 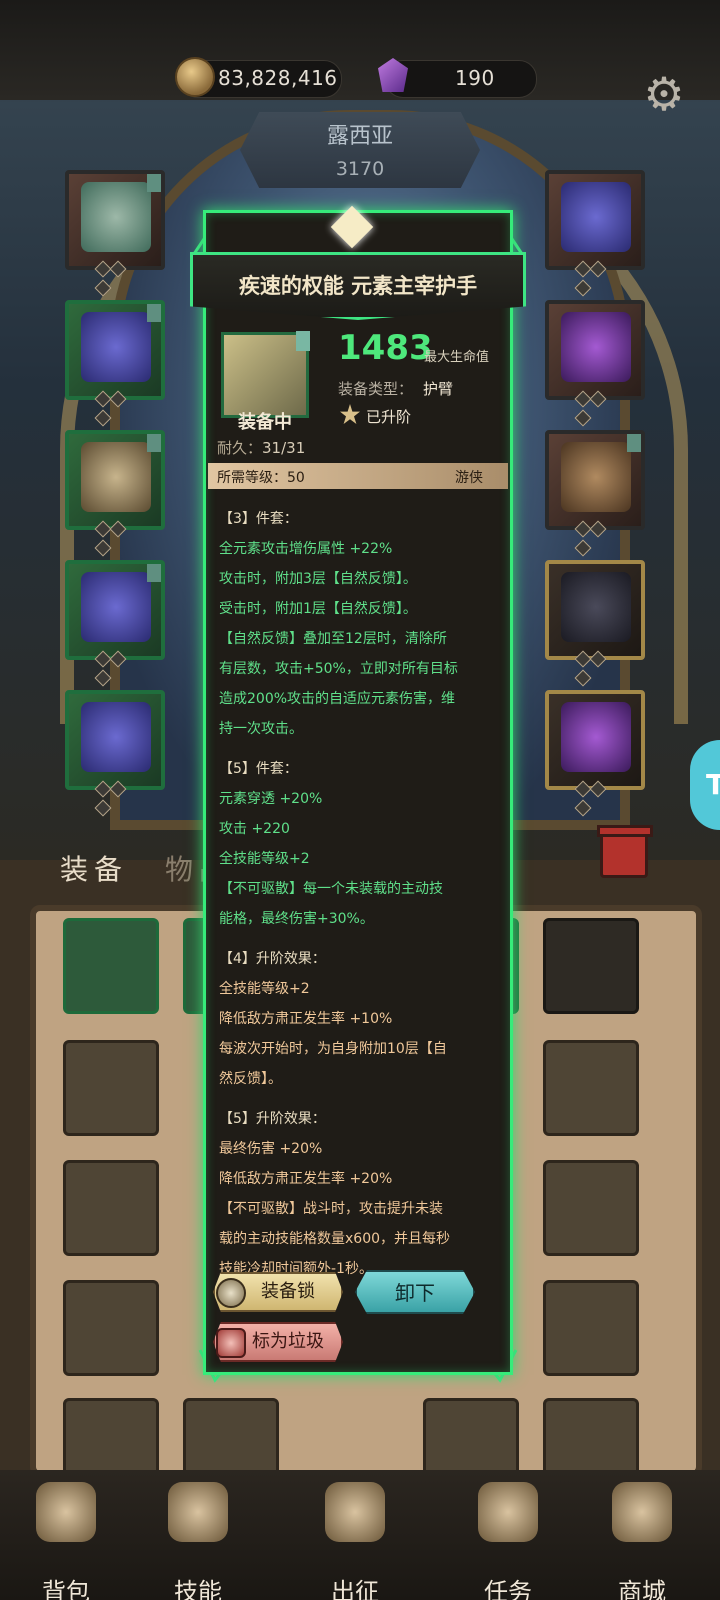 I want to click on character-power: 3170, so click(x=360, y=169).